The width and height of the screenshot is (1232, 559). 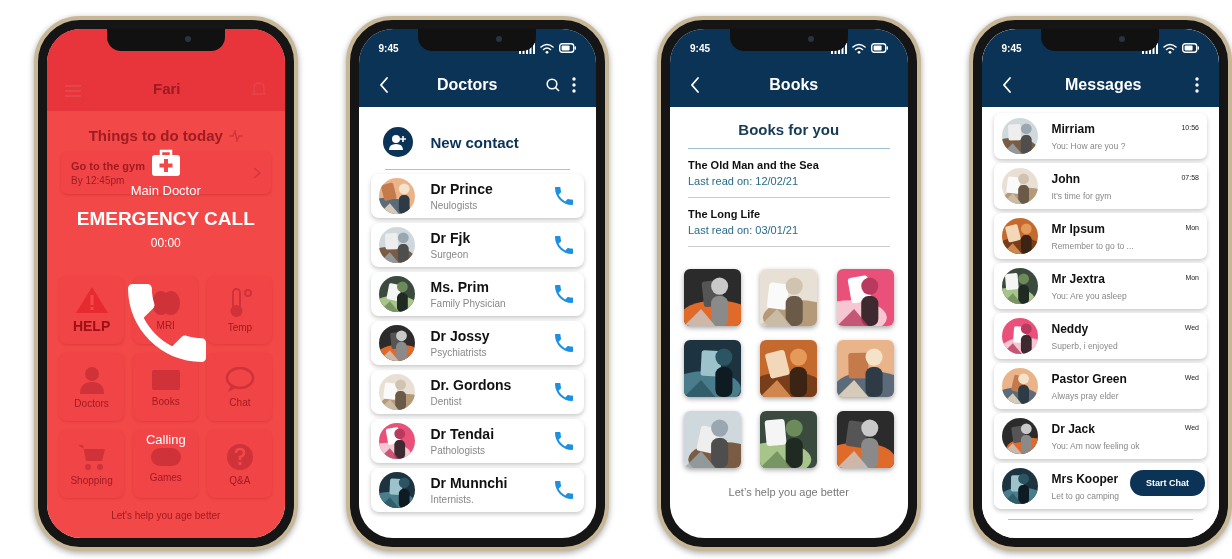 I want to click on doctor-specialty: Psychiatrists, so click(x=459, y=352).